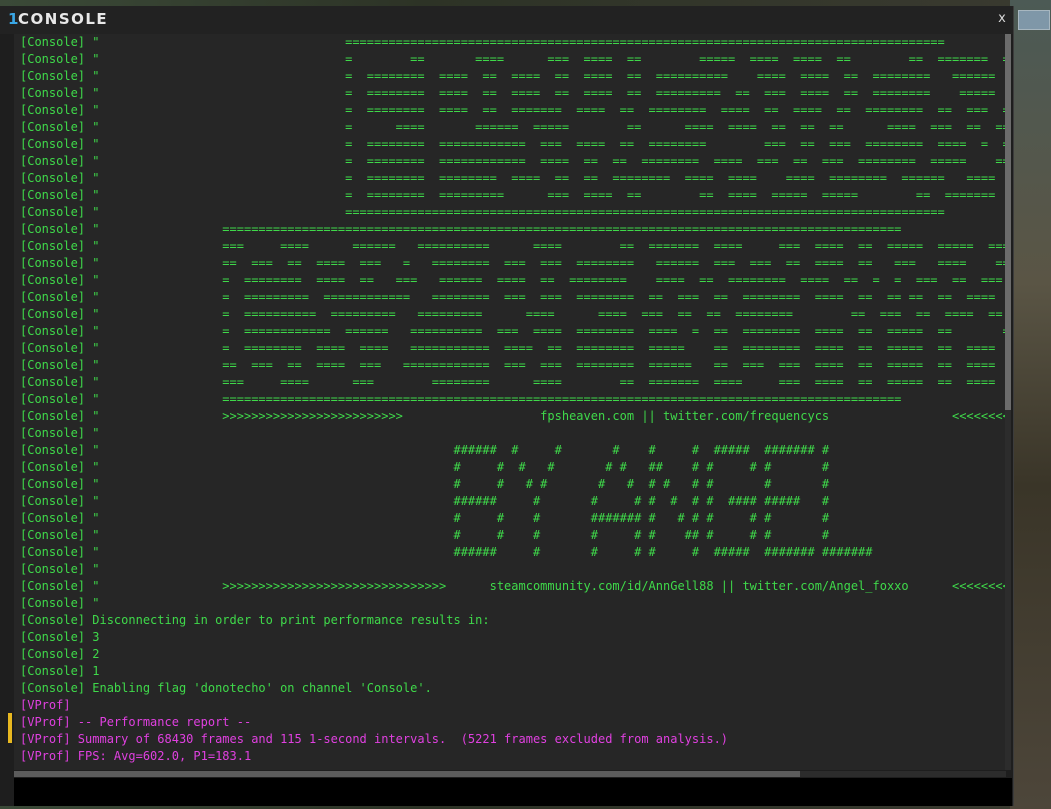  Describe the element at coordinates (136, 756) in the screenshot. I see `vprof-log-line: [VProf] FPS: Avg=602.0, P1=183.1` at that location.